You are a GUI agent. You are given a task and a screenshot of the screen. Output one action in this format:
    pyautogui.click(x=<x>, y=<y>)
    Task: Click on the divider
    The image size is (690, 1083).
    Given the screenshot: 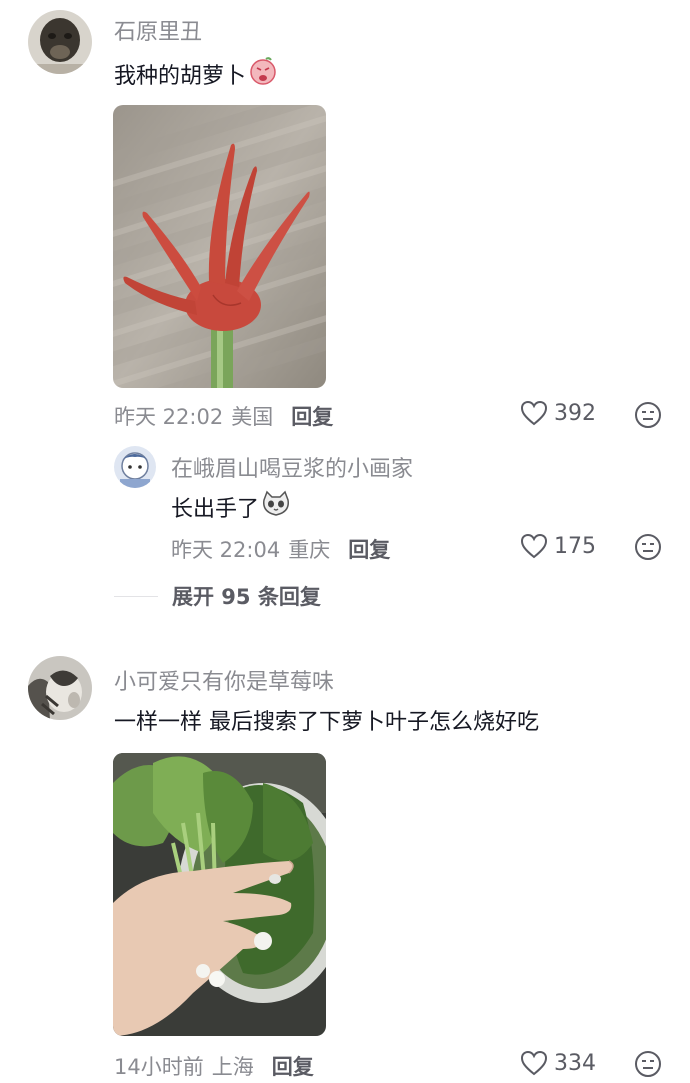 What is the action you would take?
    pyautogui.click(x=136, y=596)
    